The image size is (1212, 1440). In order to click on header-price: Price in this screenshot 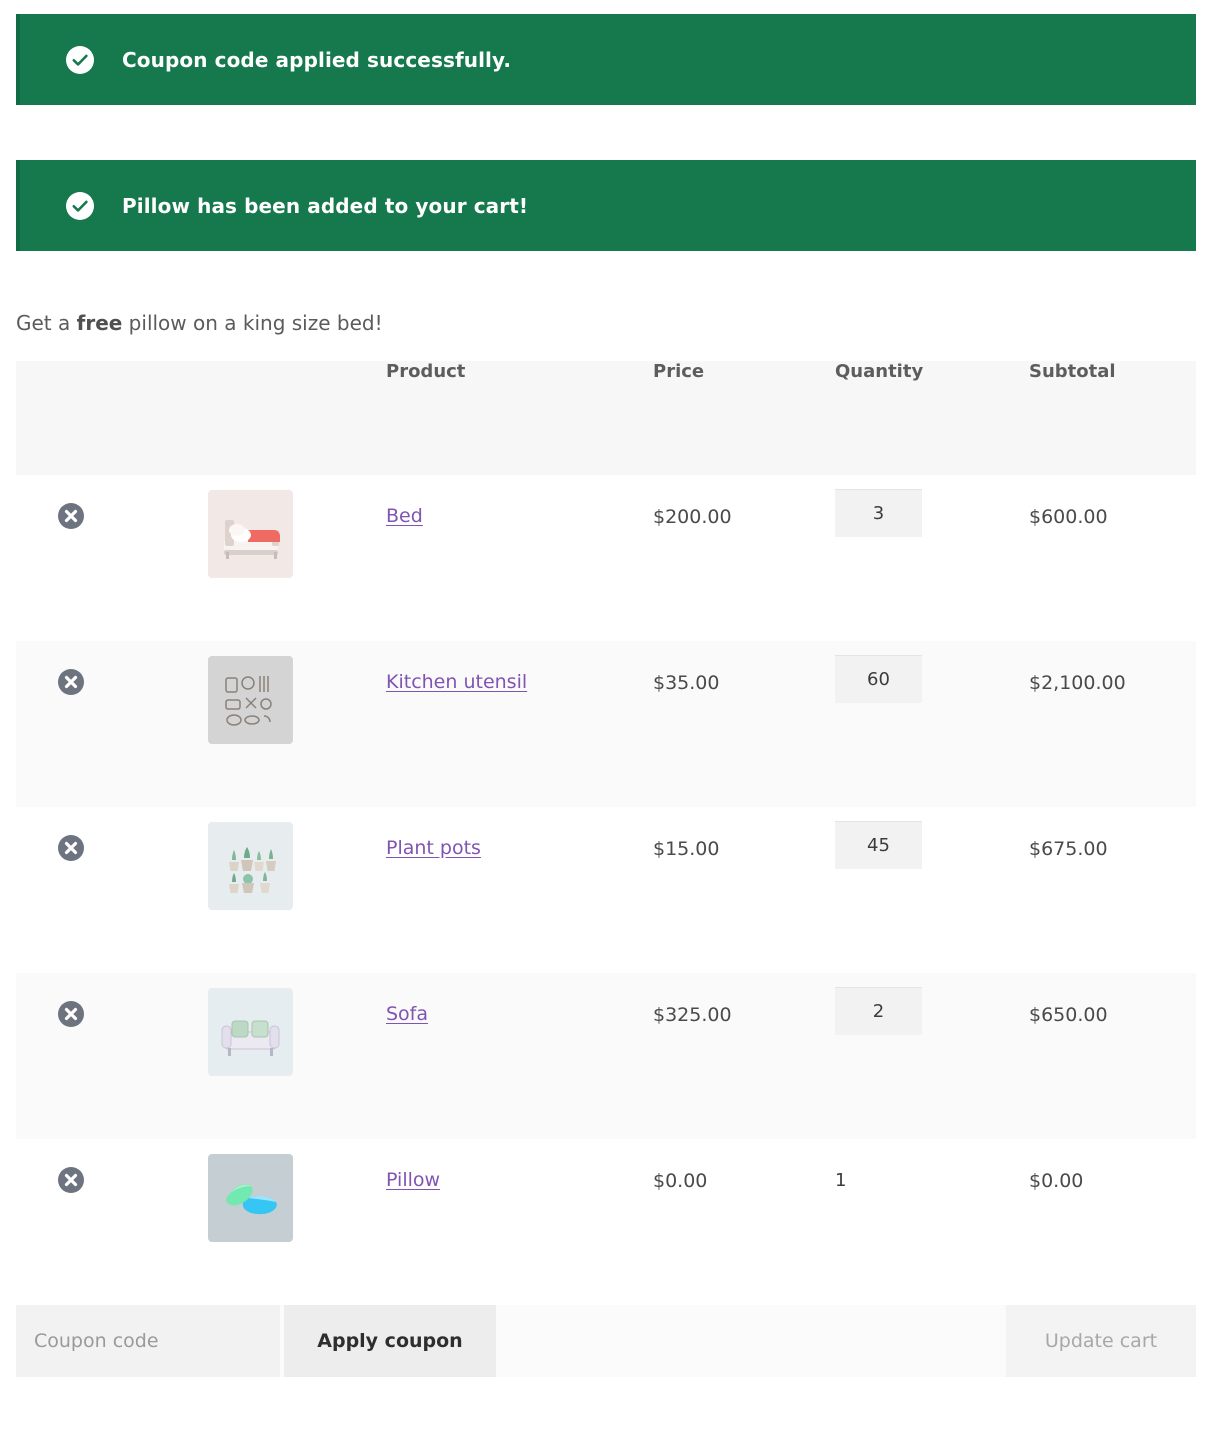, I will do `click(679, 371)`.